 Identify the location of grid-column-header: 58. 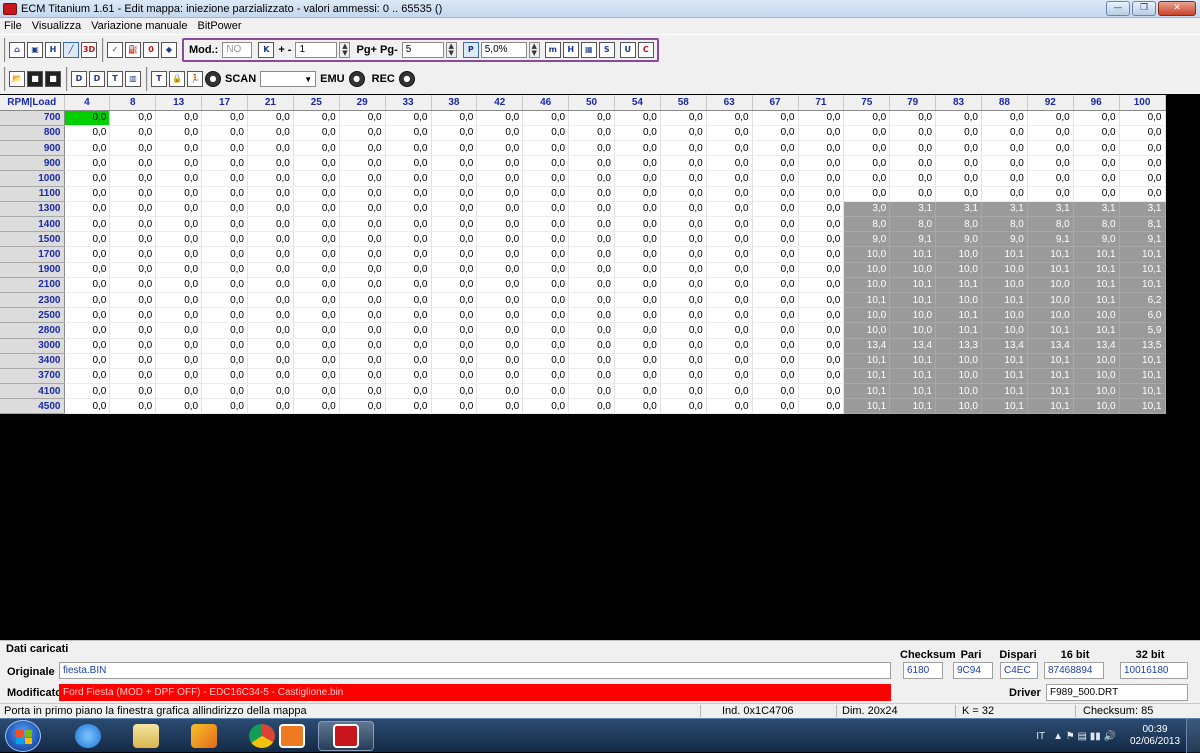
(683, 103).